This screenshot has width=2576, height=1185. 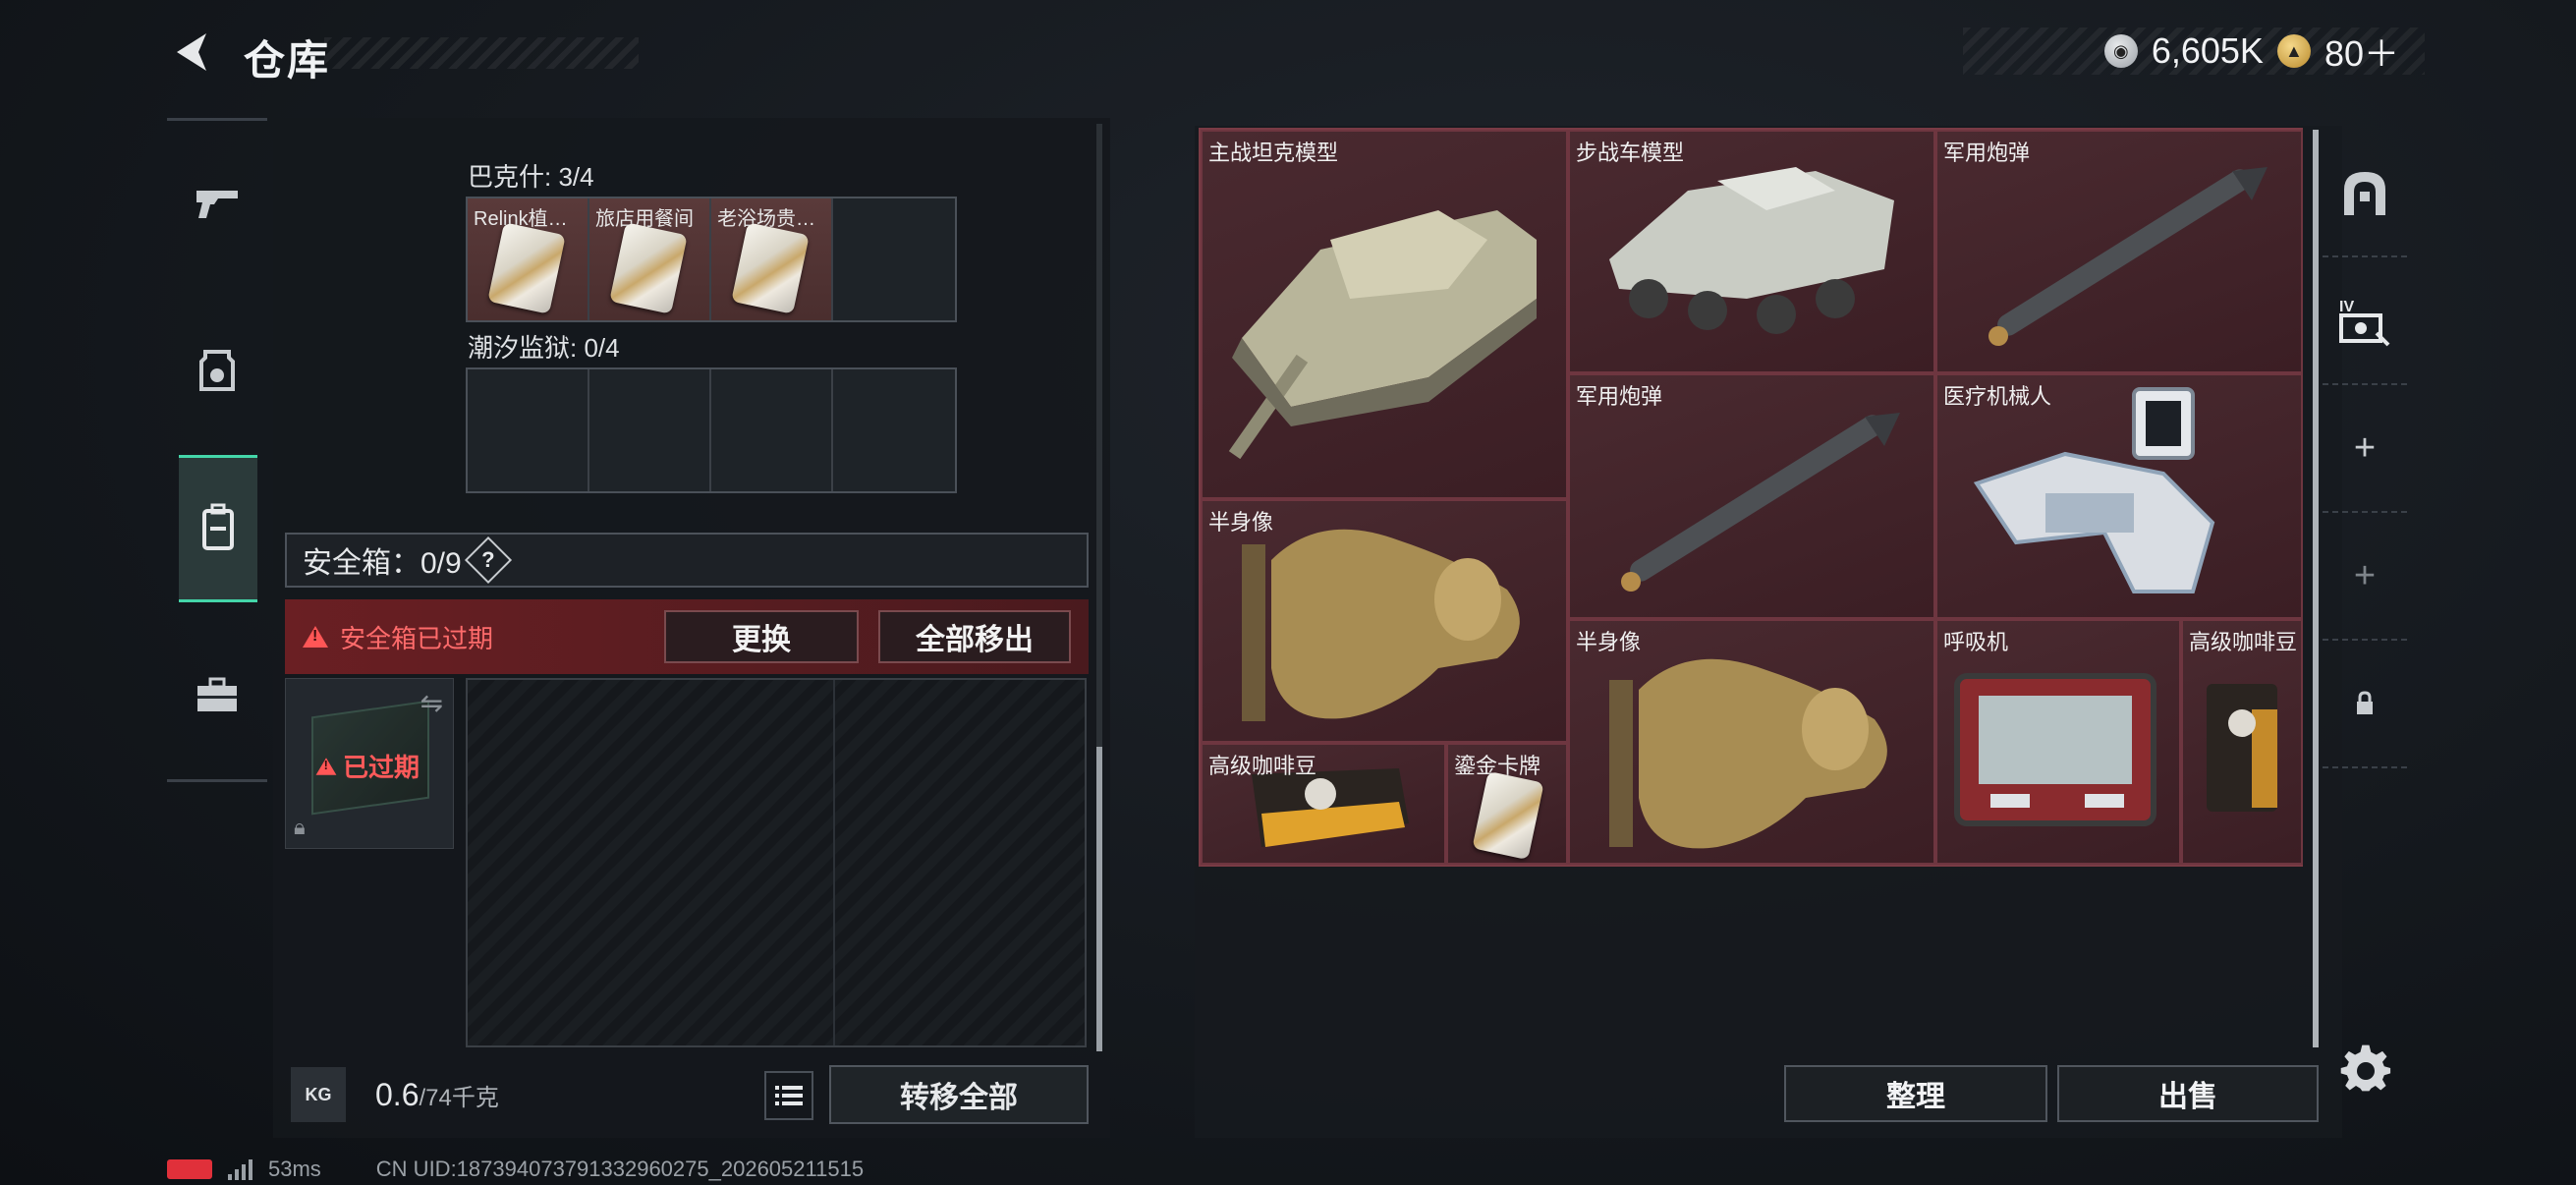 I want to click on stash-item-ifv-model: 步战车模型, so click(x=1751, y=252).